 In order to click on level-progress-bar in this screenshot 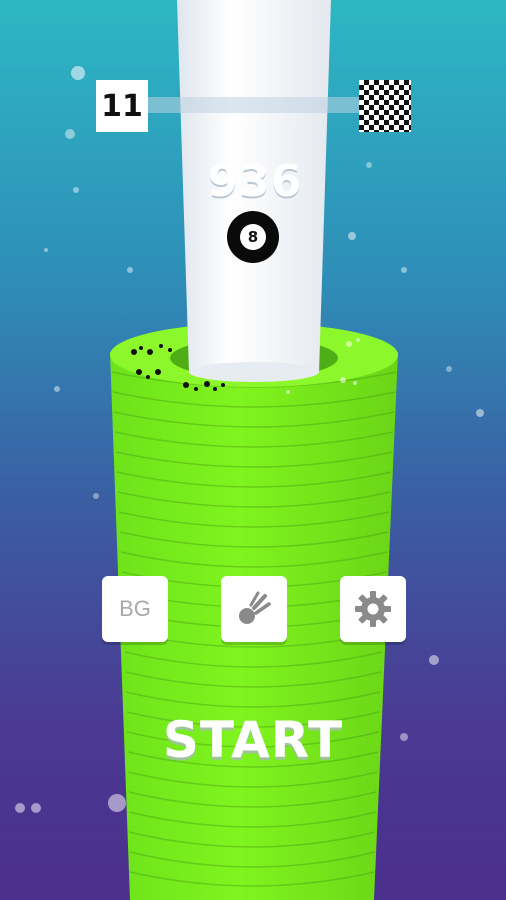, I will do `click(254, 105)`.